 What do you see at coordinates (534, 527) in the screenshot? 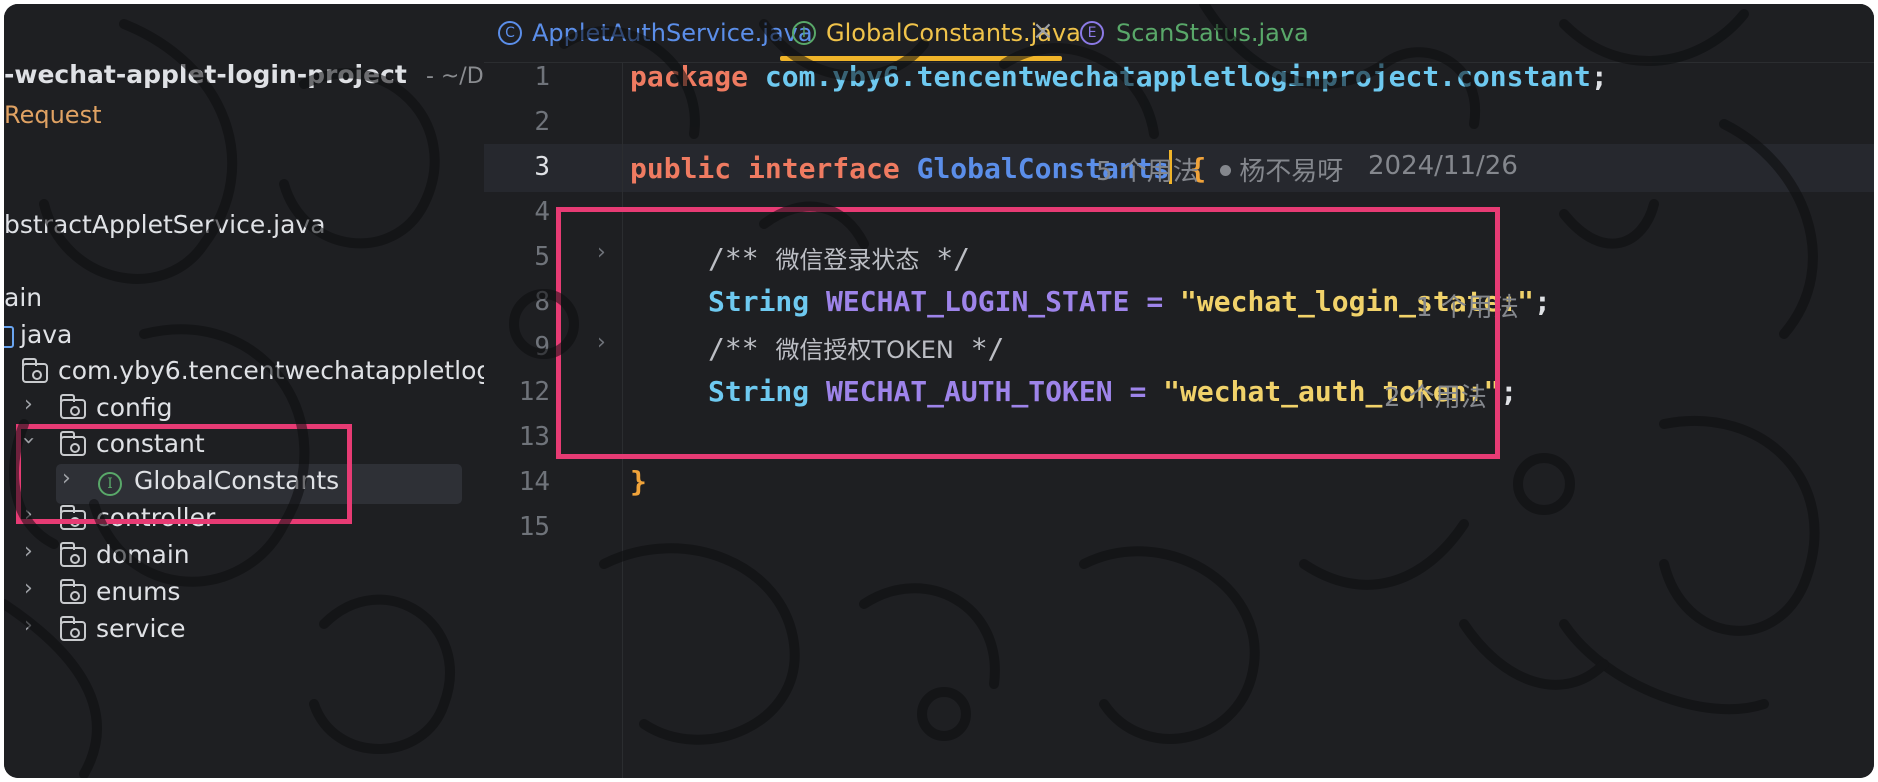
I see `line-number: 15` at bounding box center [534, 527].